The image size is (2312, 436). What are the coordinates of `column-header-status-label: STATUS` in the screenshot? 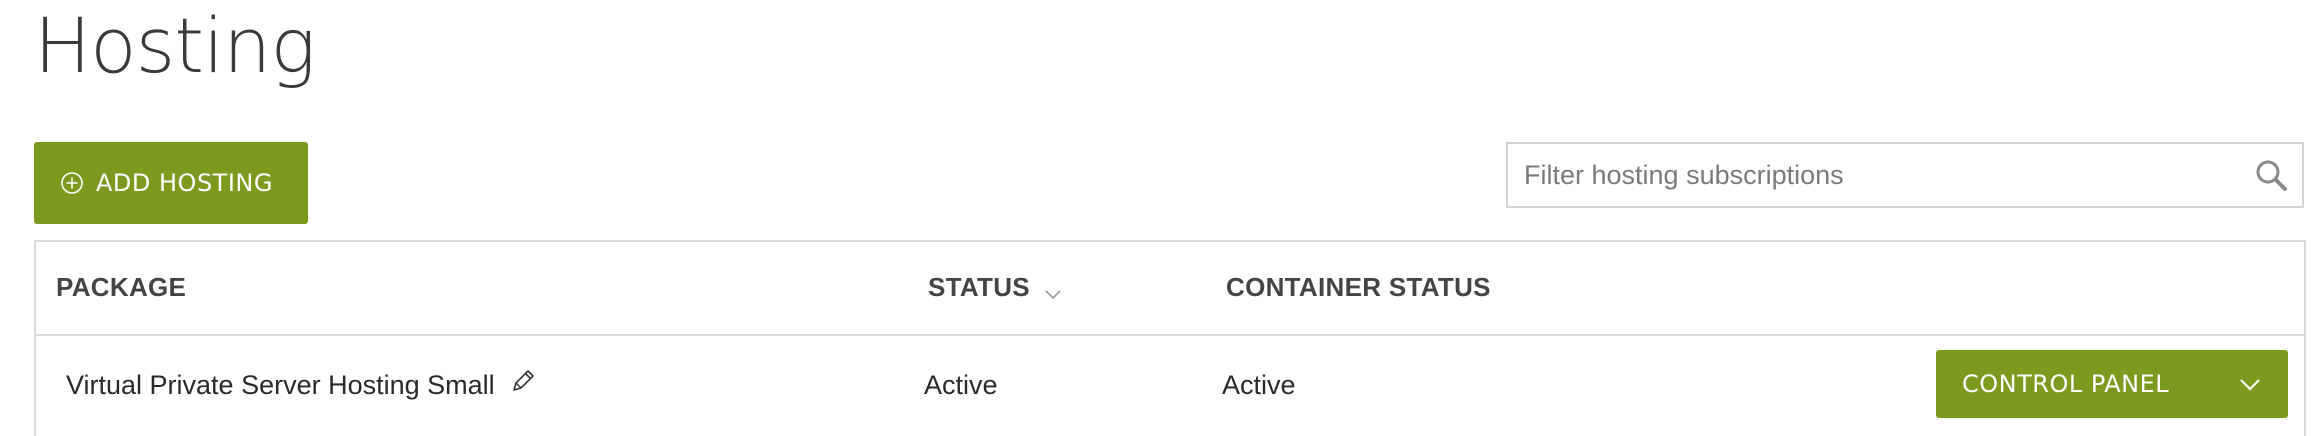 It's located at (979, 287).